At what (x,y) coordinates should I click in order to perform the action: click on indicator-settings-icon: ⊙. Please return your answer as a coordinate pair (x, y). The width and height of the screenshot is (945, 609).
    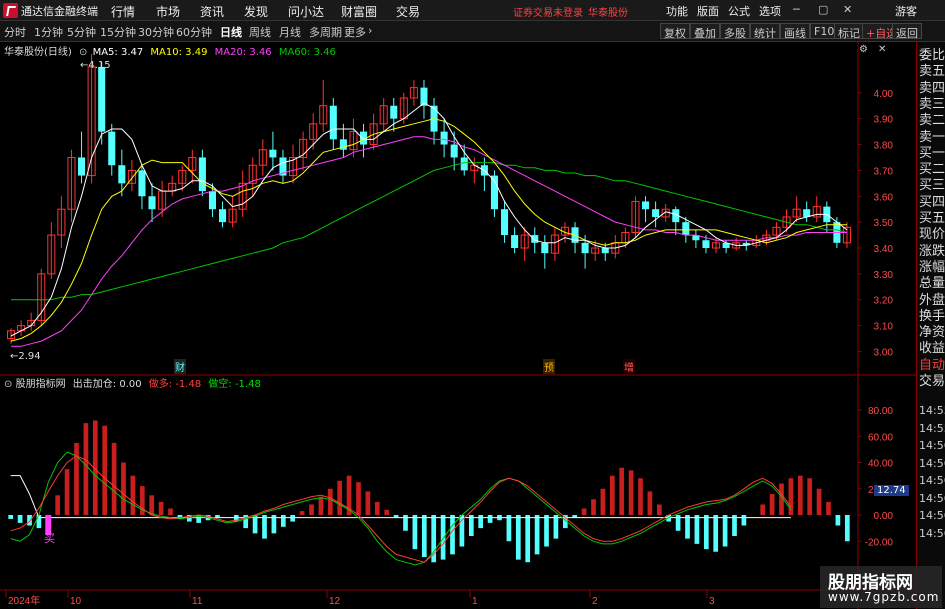
    Looking at the image, I should click on (8, 384).